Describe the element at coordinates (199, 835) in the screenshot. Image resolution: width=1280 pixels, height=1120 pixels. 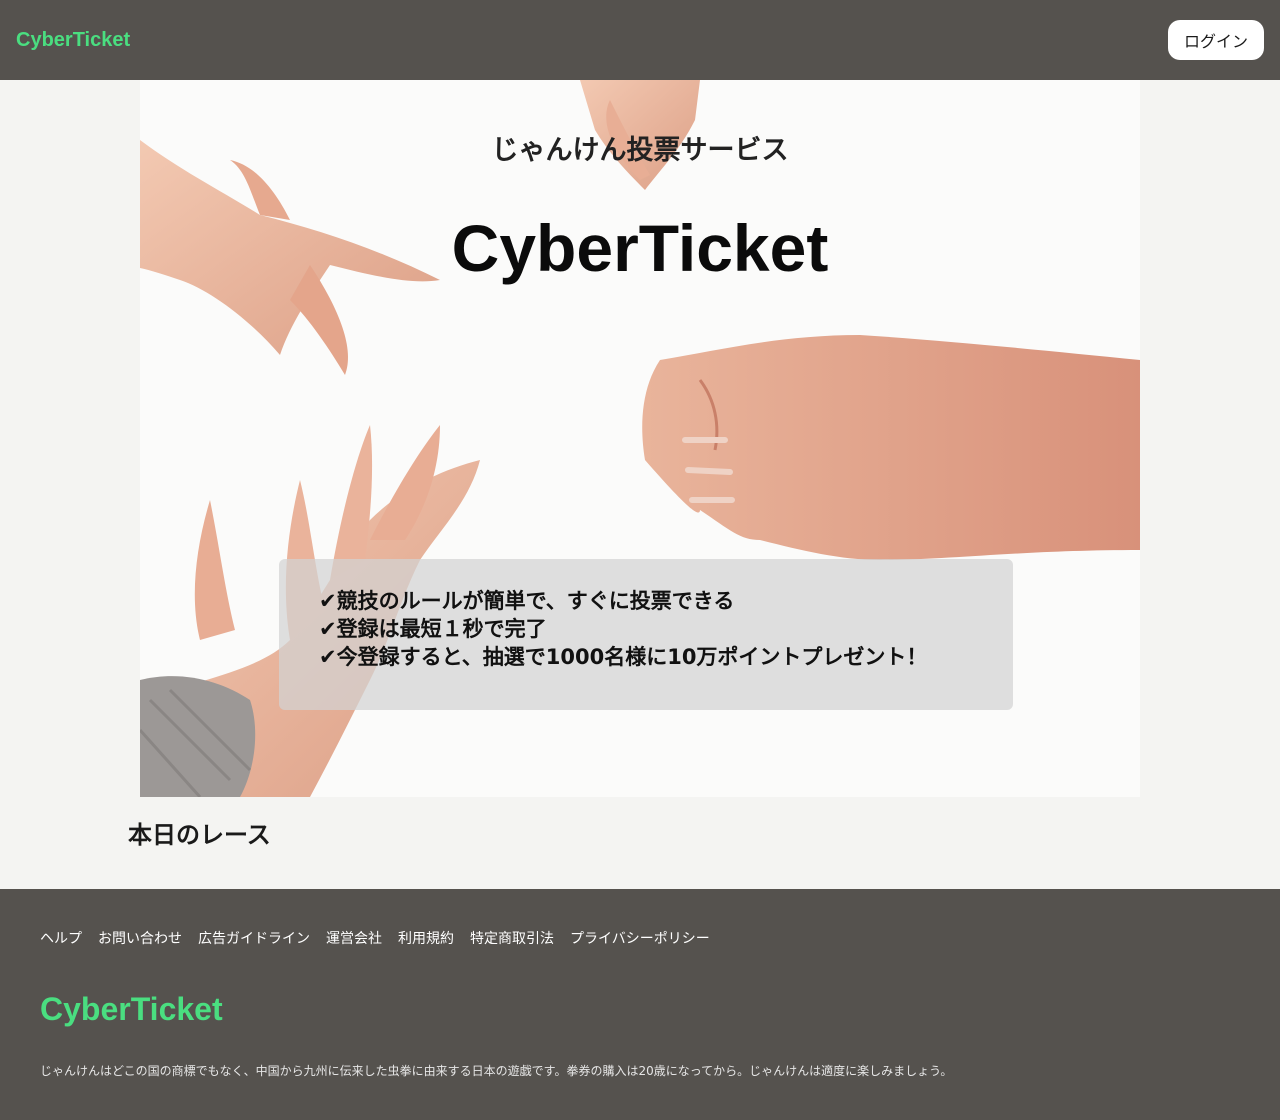
I see `section-title: 本日のレース` at that location.